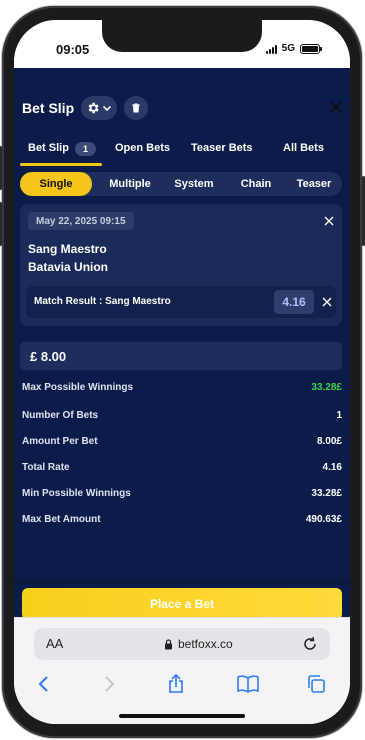 This screenshot has height=740, width=365. I want to click on summary-value: 1, so click(339, 415).